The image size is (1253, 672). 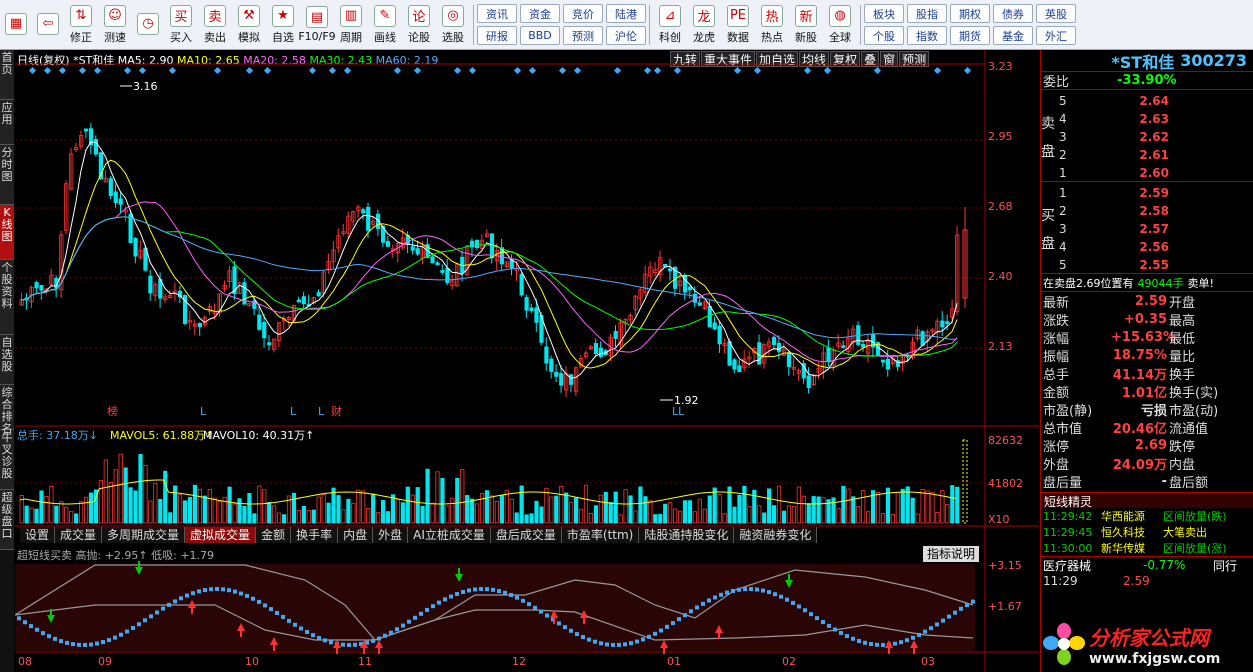 I want to click on toolbar-button-grid-icon: ▦, so click(x=16, y=25).